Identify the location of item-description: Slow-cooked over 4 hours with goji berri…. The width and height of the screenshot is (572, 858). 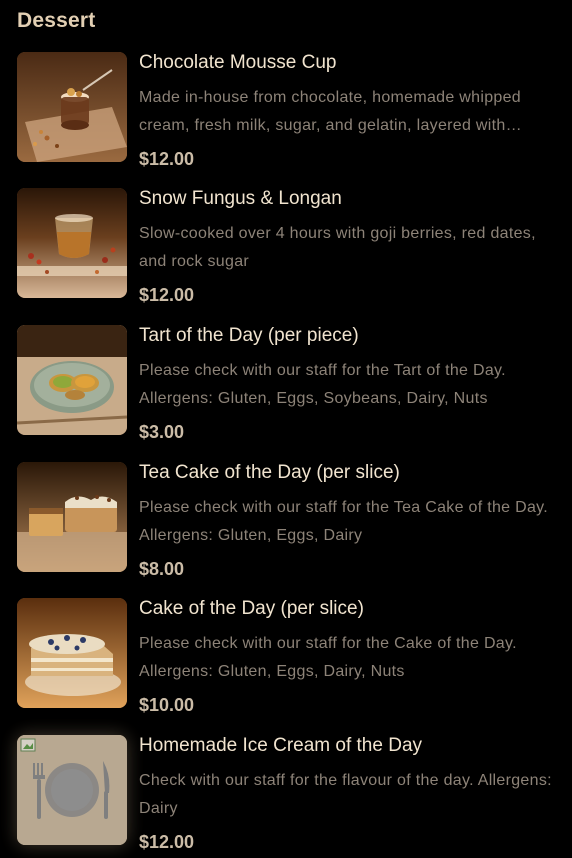
(337, 247).